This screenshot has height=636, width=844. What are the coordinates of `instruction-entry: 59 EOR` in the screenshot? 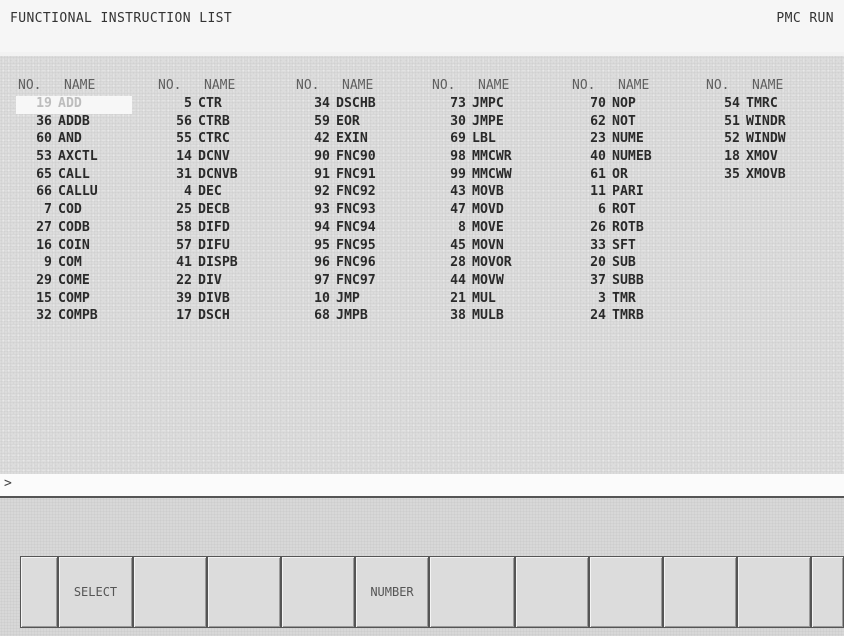 It's located at (363, 123).